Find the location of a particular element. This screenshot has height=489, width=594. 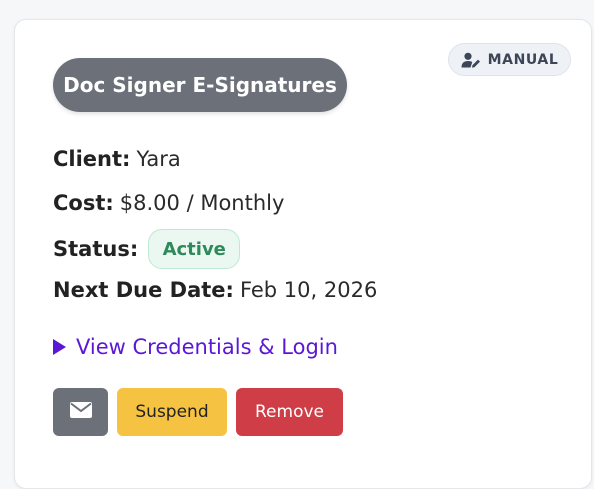

disclosure-triangle-icon is located at coordinates (59, 347).